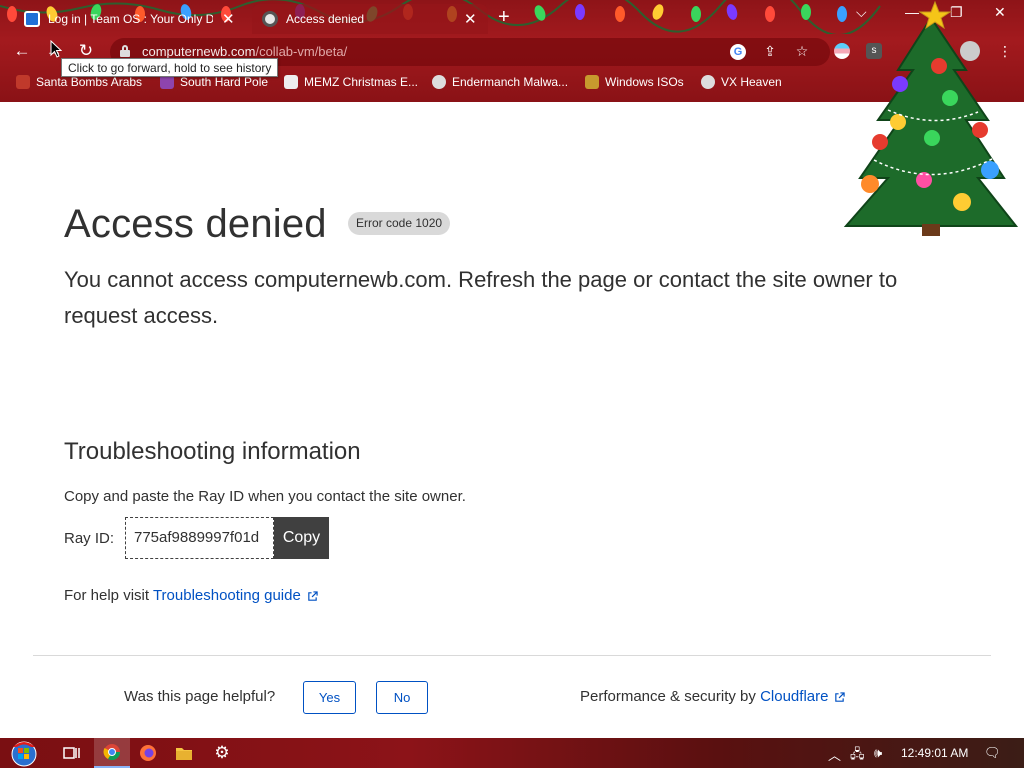 This screenshot has height=768, width=1024. I want to click on footer-divider, so click(512, 655).